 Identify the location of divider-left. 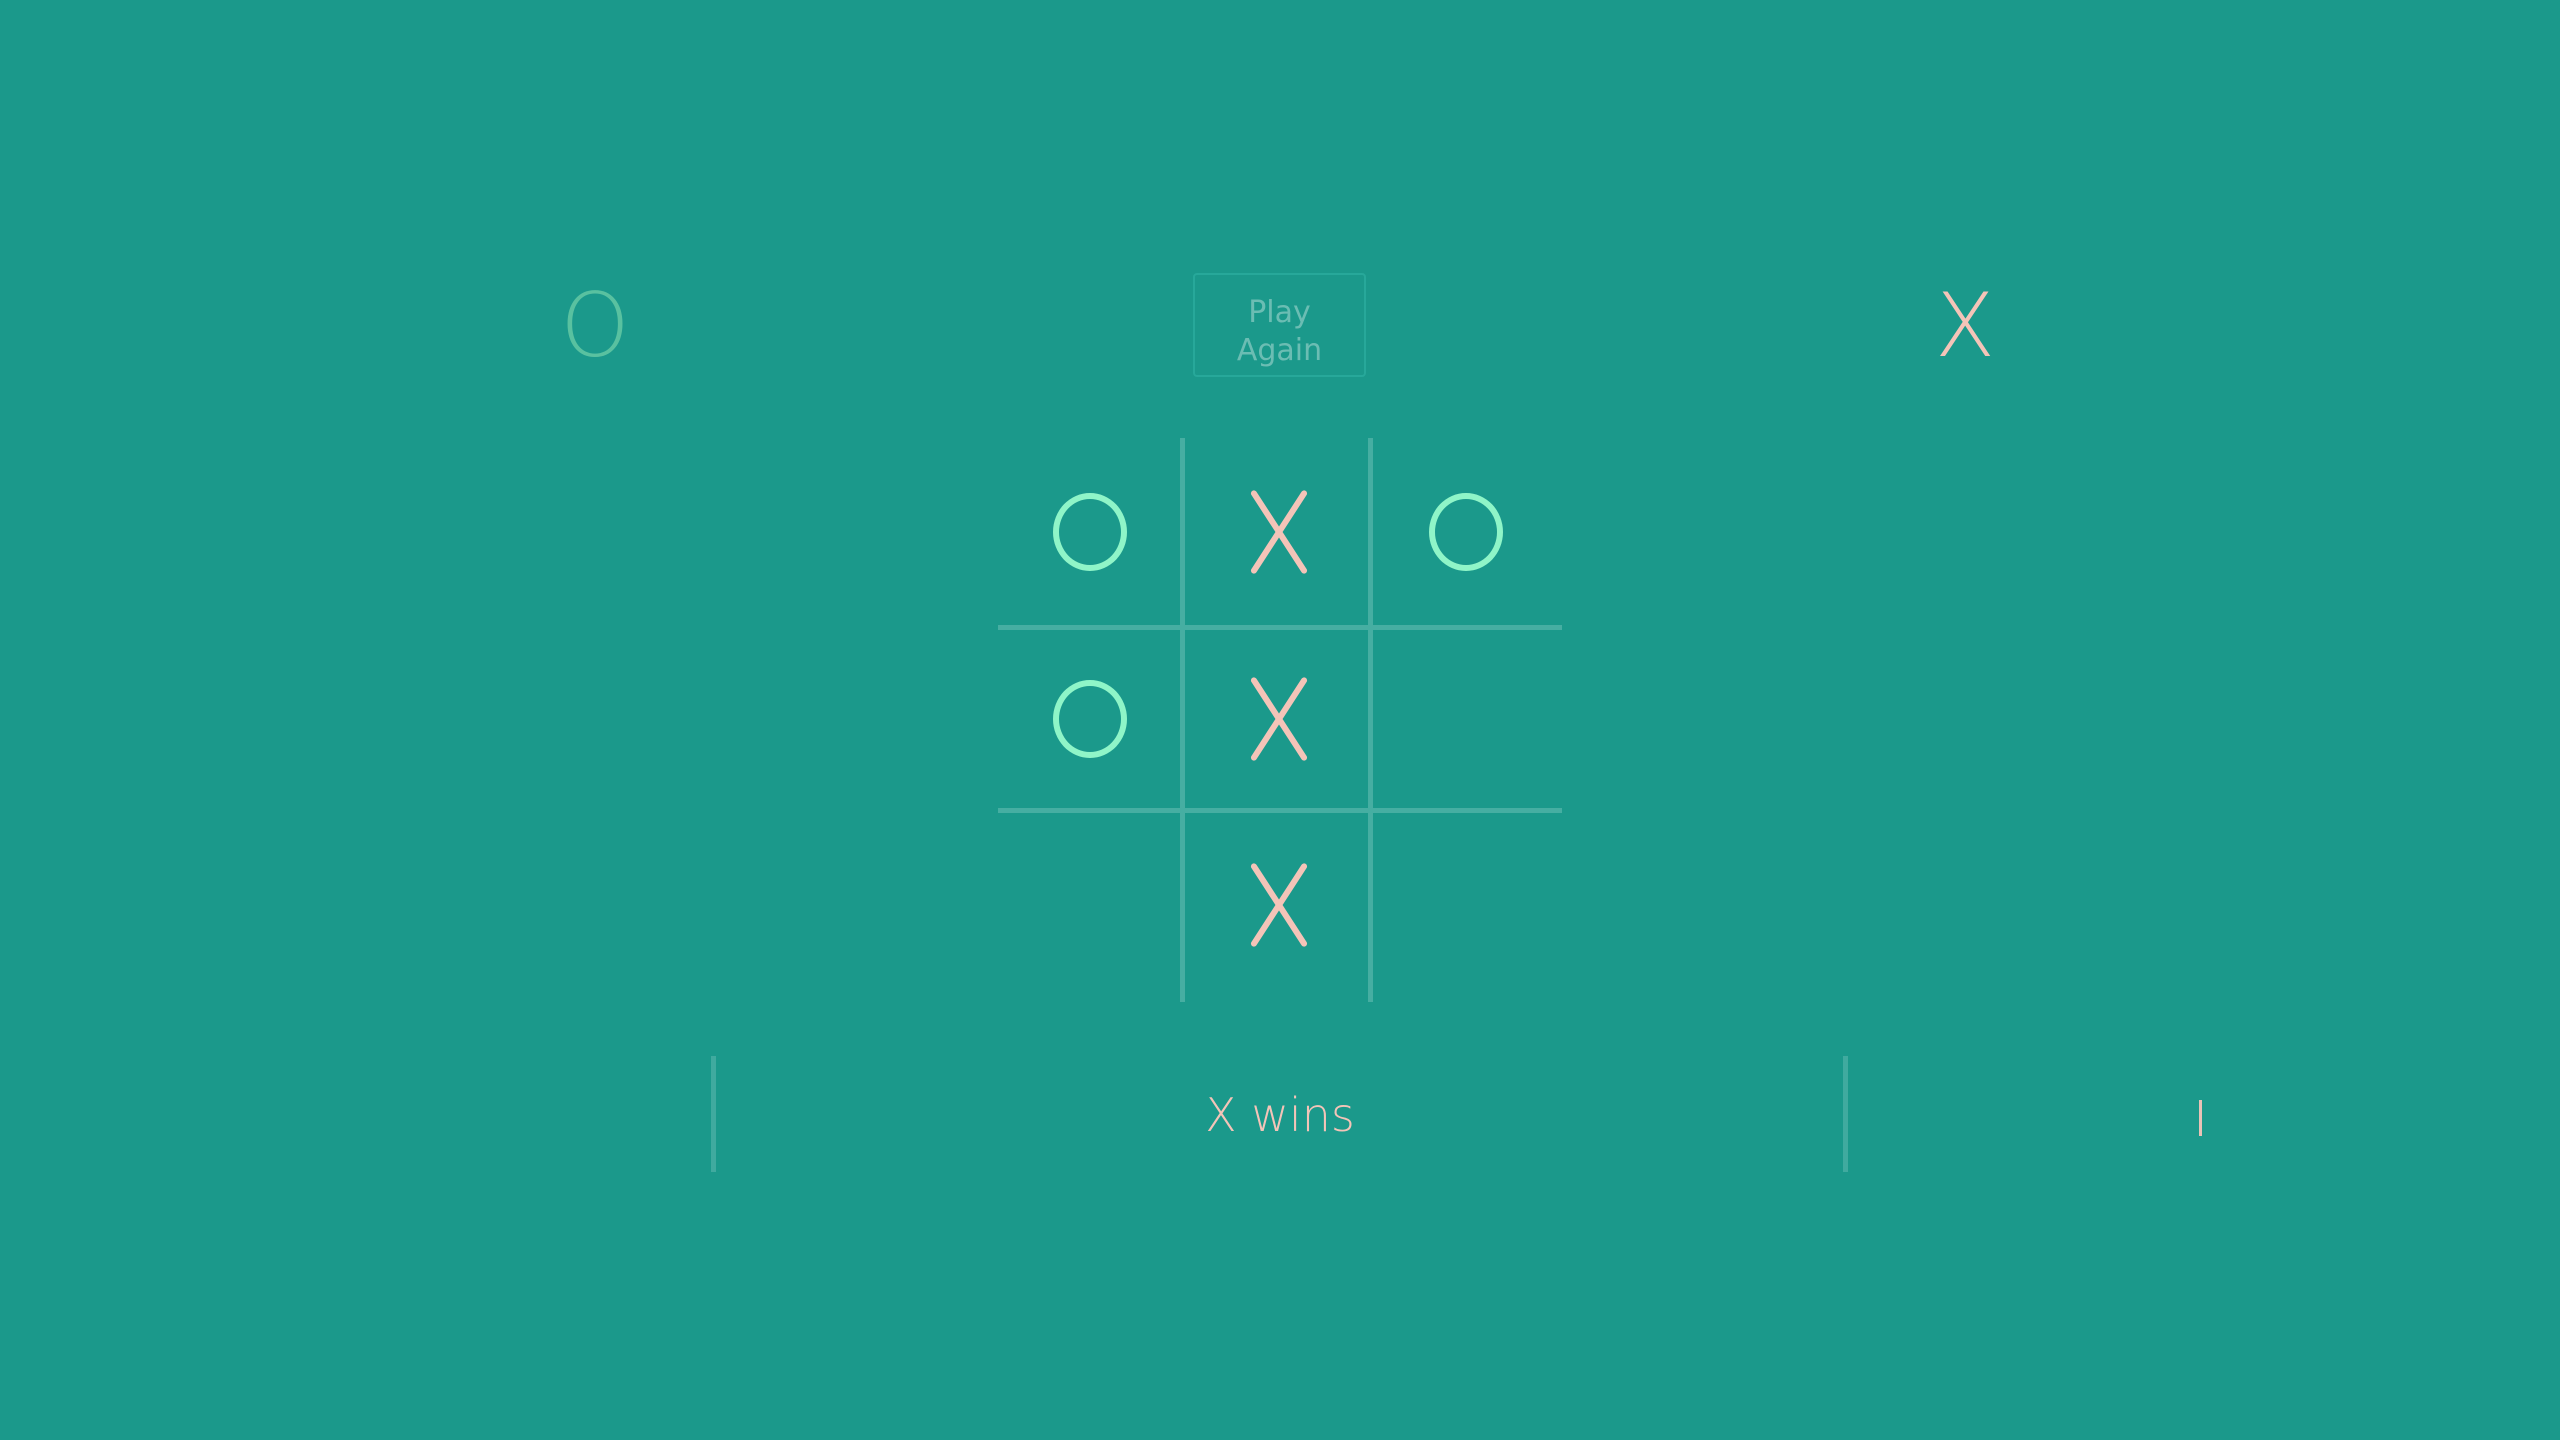
(713, 1114).